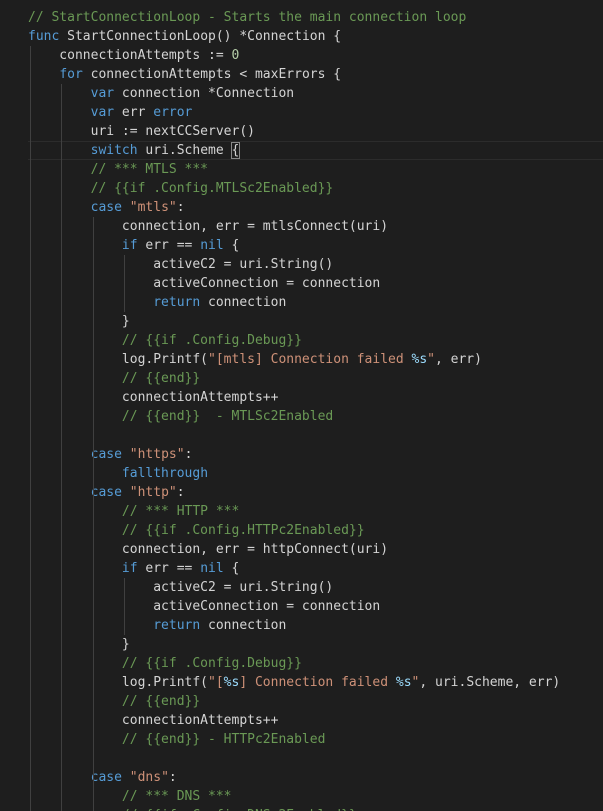 This screenshot has height=811, width=603. What do you see at coordinates (134, 511) in the screenshot?
I see `code-token: // *** HTTP ***` at bounding box center [134, 511].